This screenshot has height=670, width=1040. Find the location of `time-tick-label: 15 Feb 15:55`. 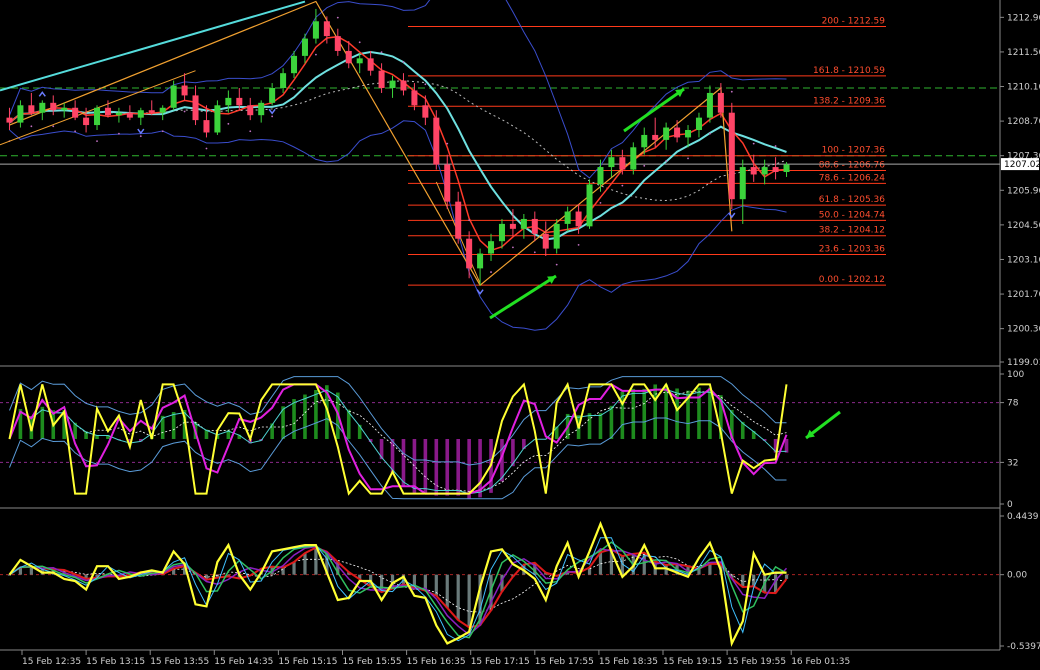

time-tick-label: 15 Feb 15:55 is located at coordinates (372, 662).